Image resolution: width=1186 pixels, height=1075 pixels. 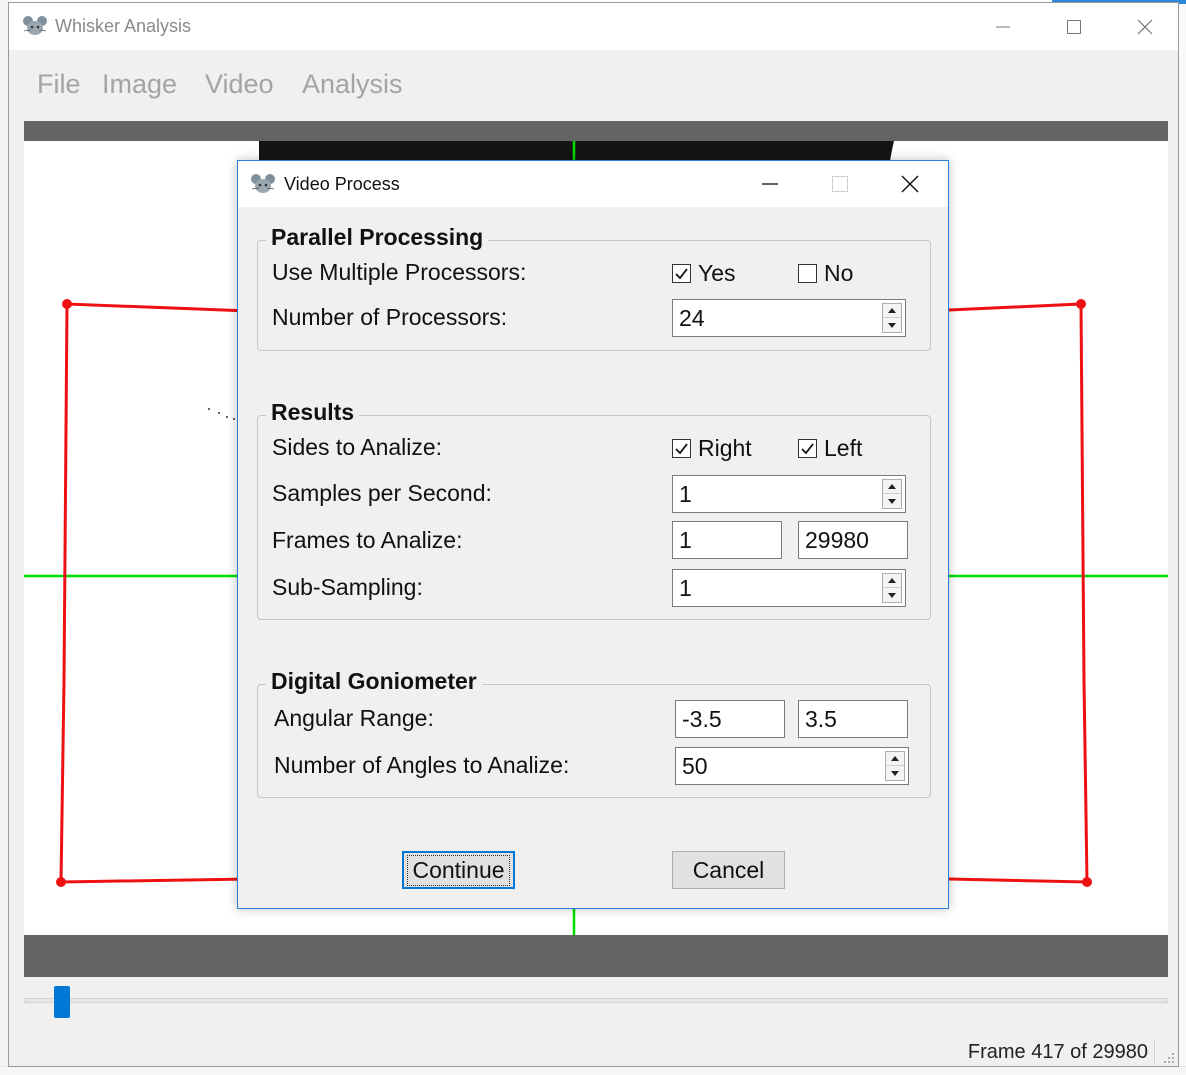 What do you see at coordinates (702, 719) in the screenshot?
I see `angular-range-min-value: -3.5` at bounding box center [702, 719].